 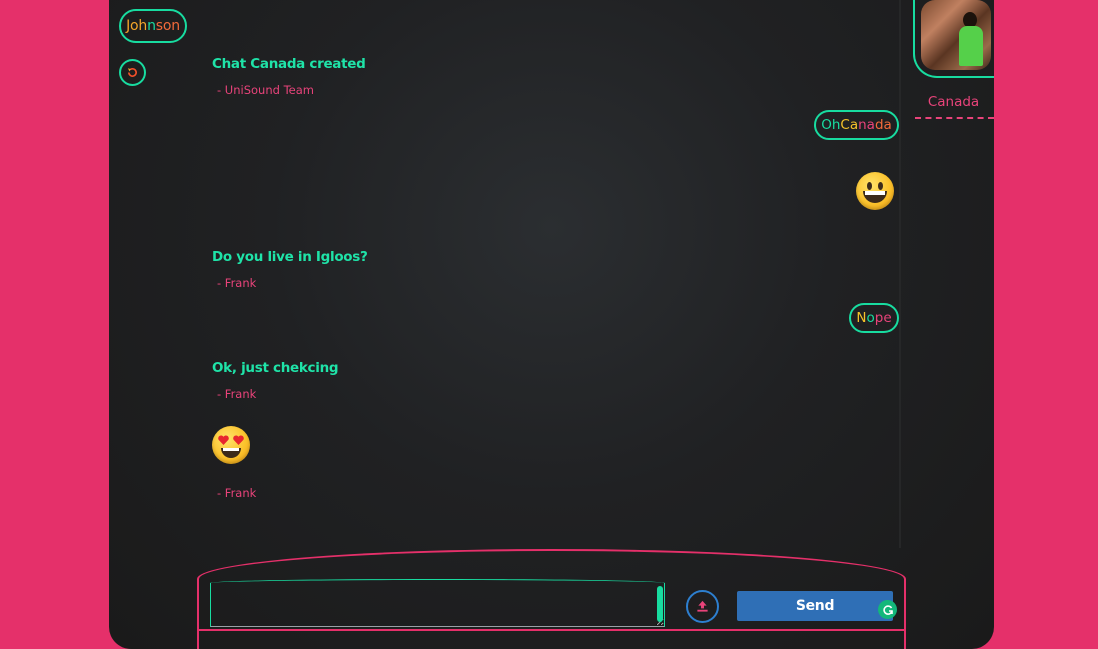 What do you see at coordinates (265, 90) in the screenshot?
I see `message-author: - UniSound Team` at bounding box center [265, 90].